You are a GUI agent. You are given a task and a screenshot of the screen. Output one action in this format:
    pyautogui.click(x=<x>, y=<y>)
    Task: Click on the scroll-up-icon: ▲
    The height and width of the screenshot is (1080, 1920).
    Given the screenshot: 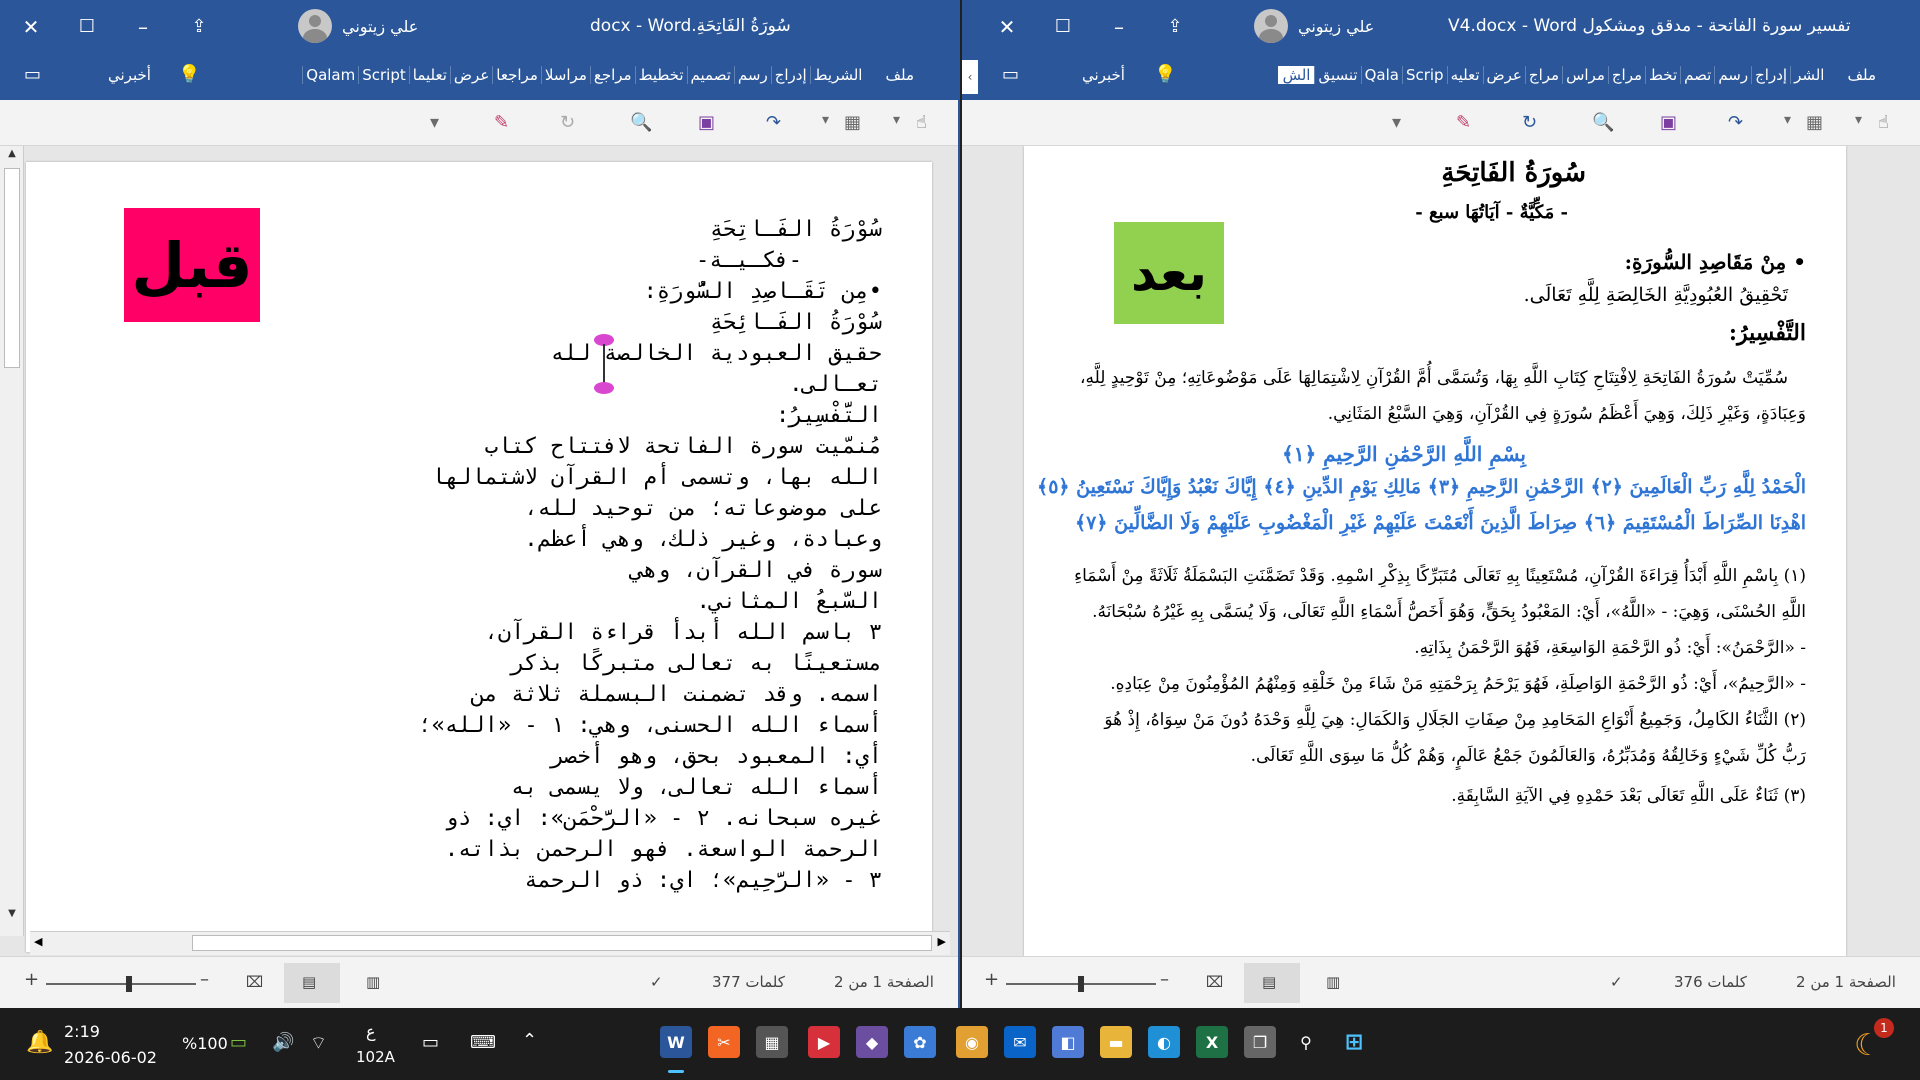 What is the action you would take?
    pyautogui.click(x=12, y=157)
    